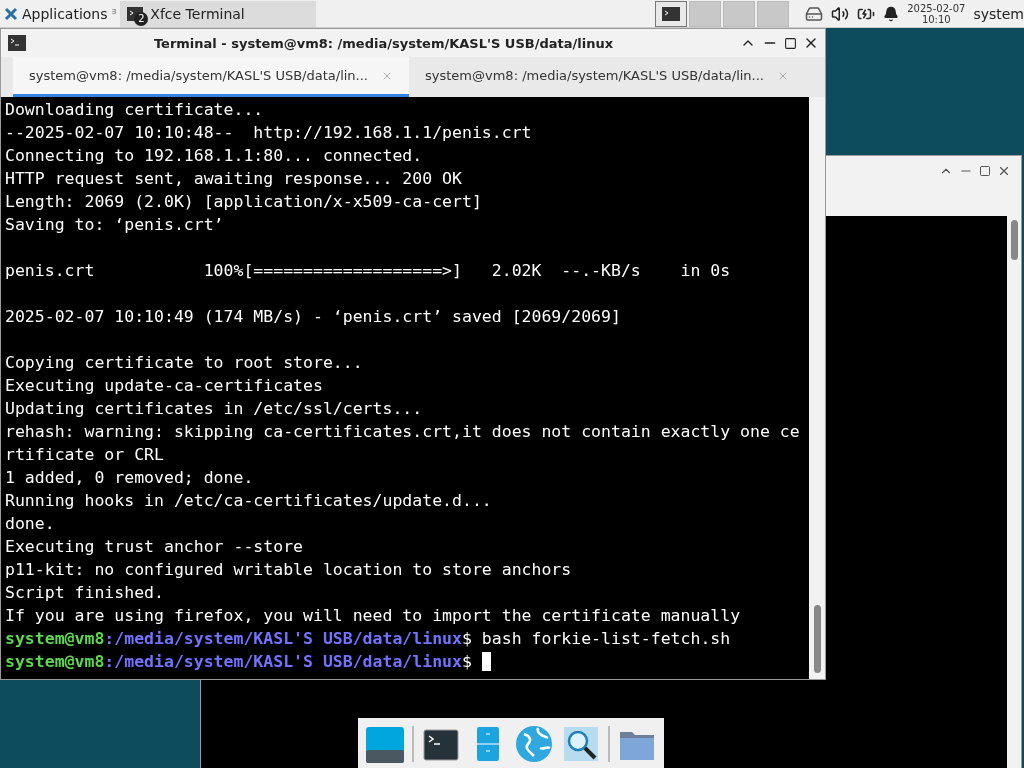  Describe the element at coordinates (129, 477) in the screenshot. I see `terminal-output: 1 added, 0 removed; done.` at that location.